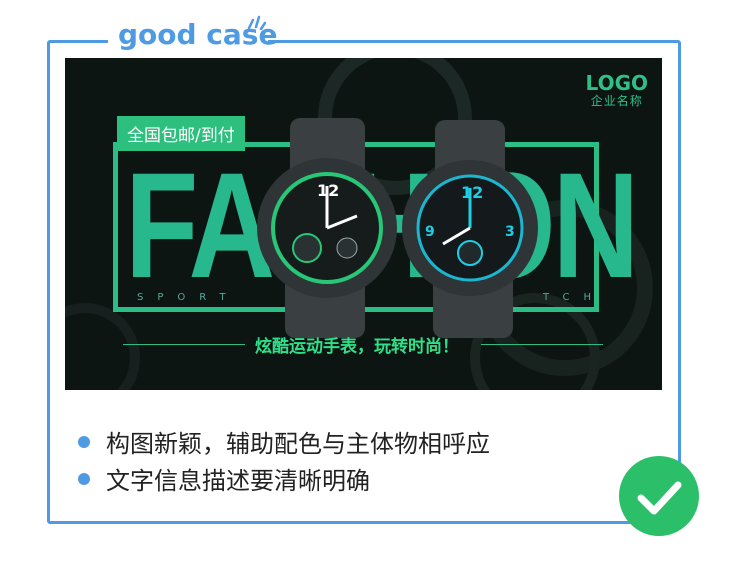 Image resolution: width=750 pixels, height=574 pixels. Describe the element at coordinates (238, 481) in the screenshot. I see `bullet-text: 文字信息描述要清晰明确` at that location.